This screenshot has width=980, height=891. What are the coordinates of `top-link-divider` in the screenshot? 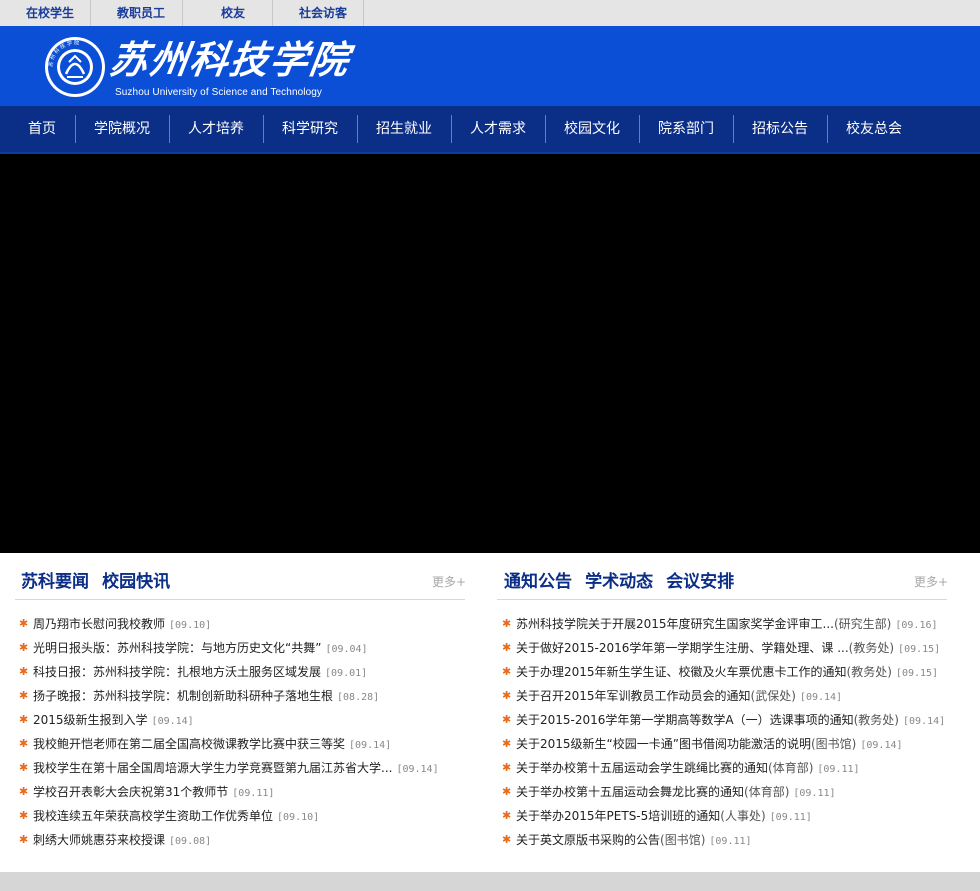 It's located at (363, 13).